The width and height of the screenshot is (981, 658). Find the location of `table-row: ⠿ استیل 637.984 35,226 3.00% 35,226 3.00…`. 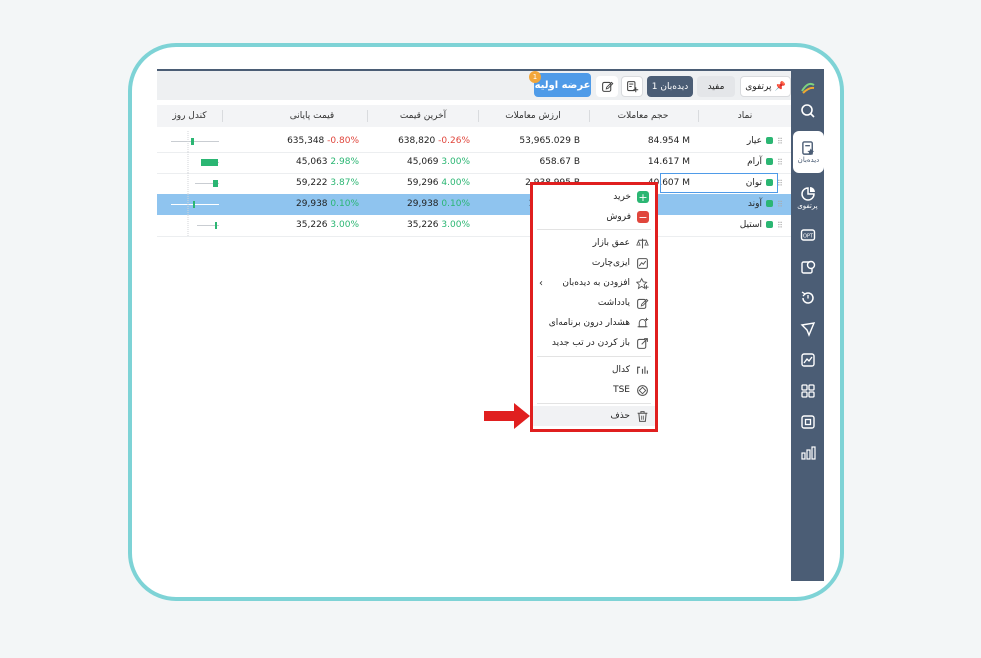

table-row: ⠿ استیل 637.984 35,226 3.00% 35,226 3.00… is located at coordinates (474, 226).